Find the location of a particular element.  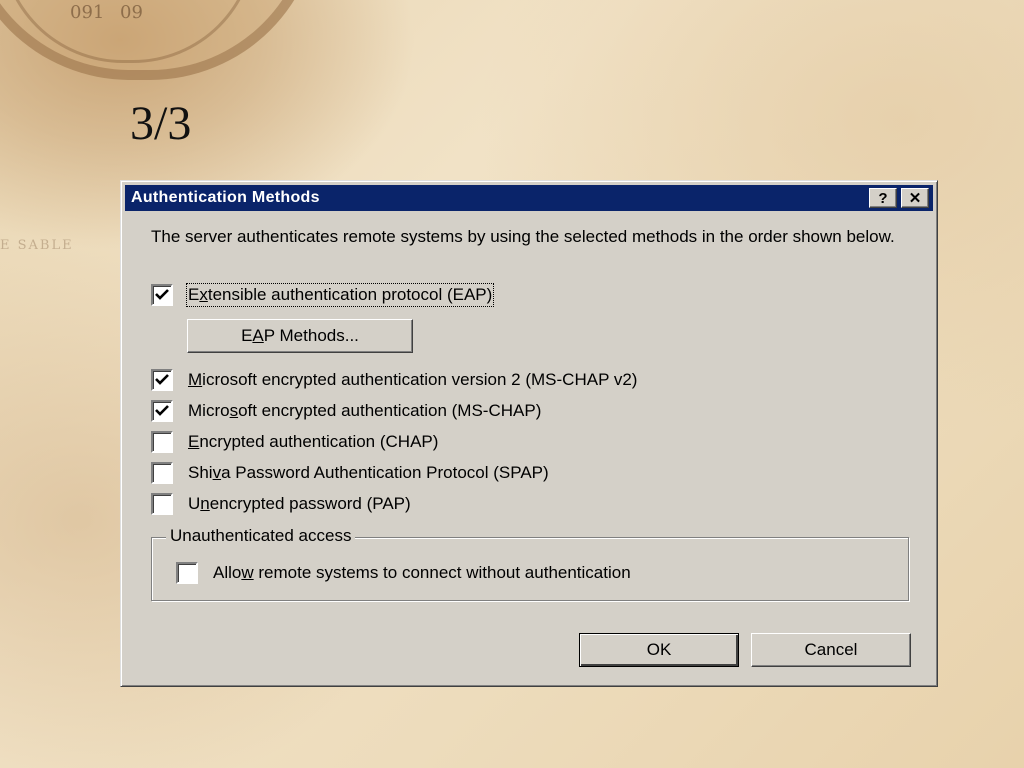

spap-checkbox is located at coordinates (162, 473).